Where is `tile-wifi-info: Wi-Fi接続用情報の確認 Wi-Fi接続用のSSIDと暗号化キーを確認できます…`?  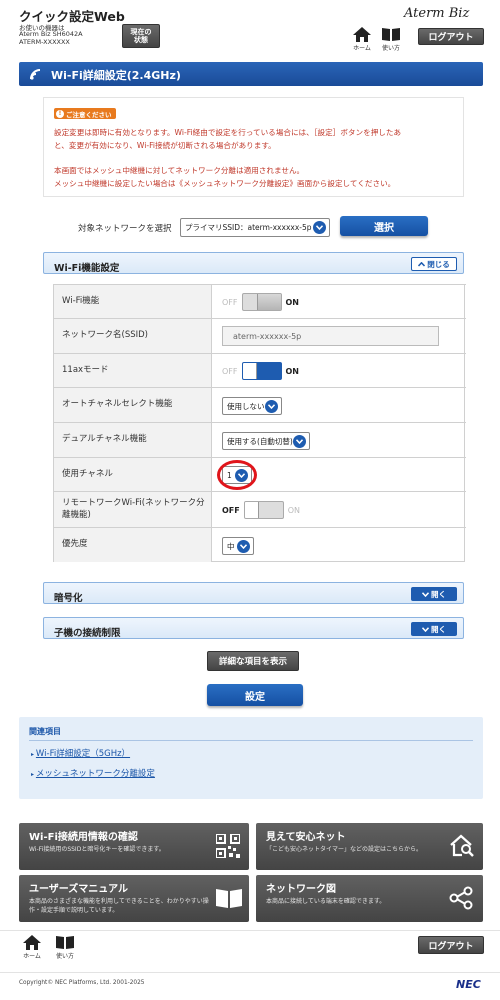
tile-wifi-info: Wi-Fi接続用情報の確認 Wi-Fi接続用のSSIDと暗号化キーを確認できます… is located at coordinates (134, 846).